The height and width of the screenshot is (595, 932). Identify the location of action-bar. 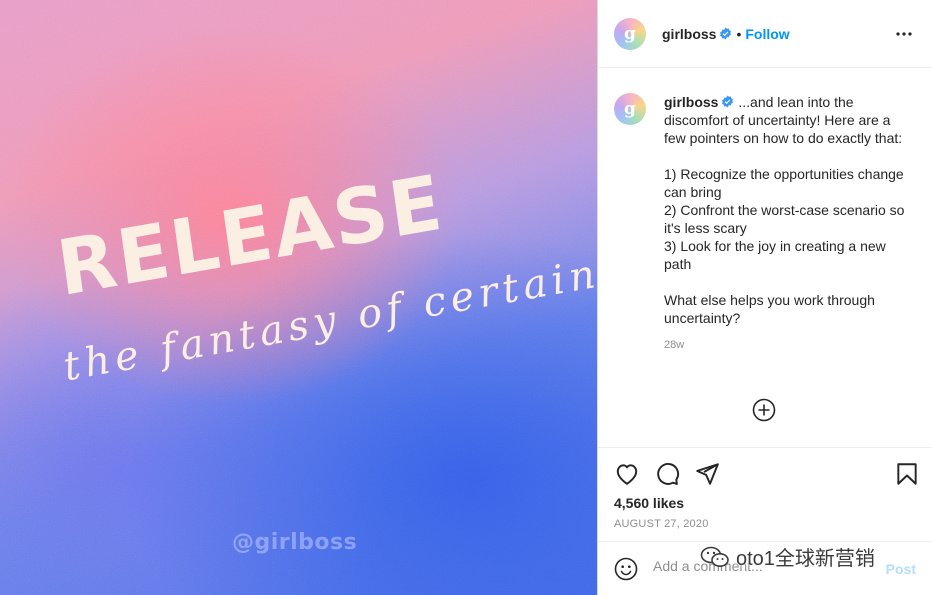
(765, 473).